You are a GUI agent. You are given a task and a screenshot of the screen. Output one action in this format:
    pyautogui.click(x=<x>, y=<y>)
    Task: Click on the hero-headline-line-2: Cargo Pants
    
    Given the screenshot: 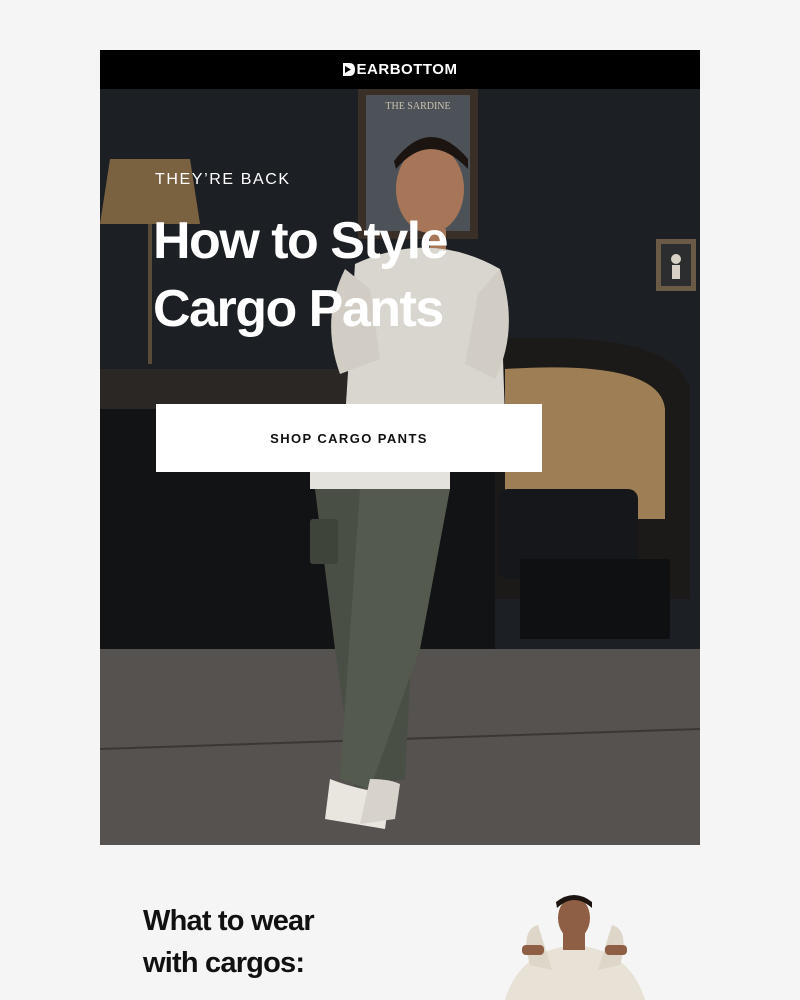 What is the action you would take?
    pyautogui.click(x=298, y=309)
    